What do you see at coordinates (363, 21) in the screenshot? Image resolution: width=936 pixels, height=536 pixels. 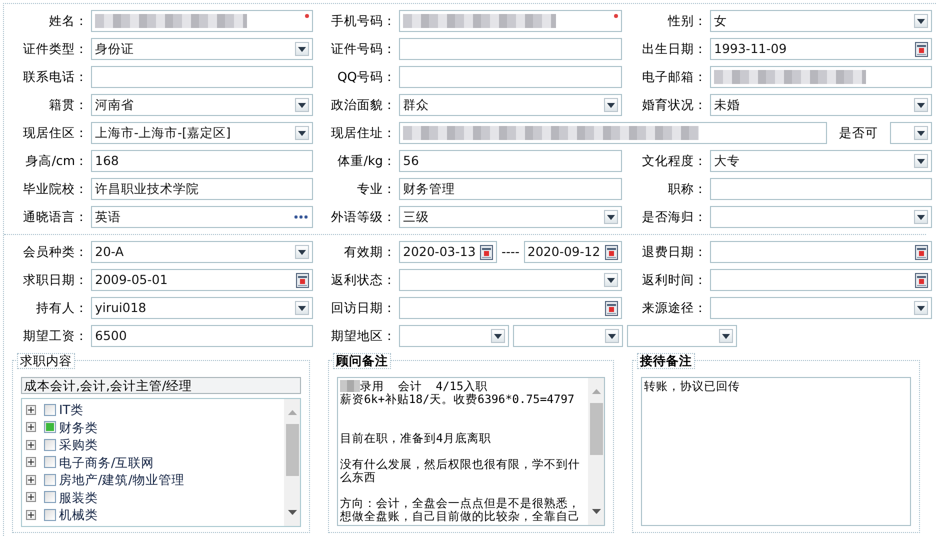 I see `field-label: 手机号码：` at bounding box center [363, 21].